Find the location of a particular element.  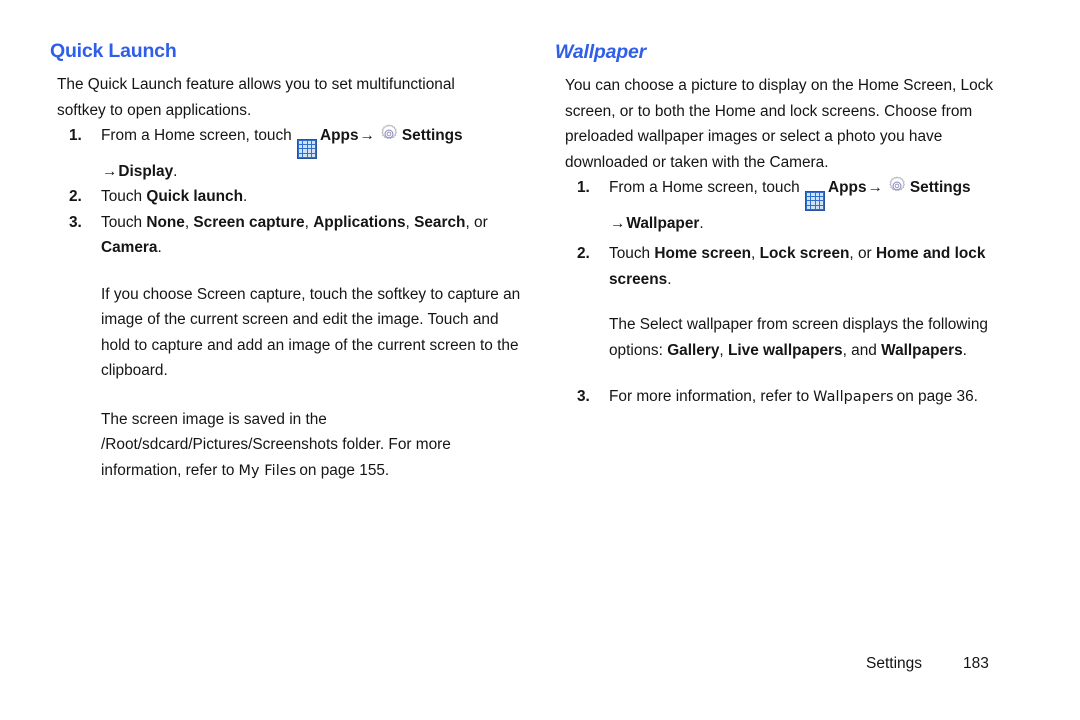

footer-page-number: 183 is located at coordinates (976, 663).